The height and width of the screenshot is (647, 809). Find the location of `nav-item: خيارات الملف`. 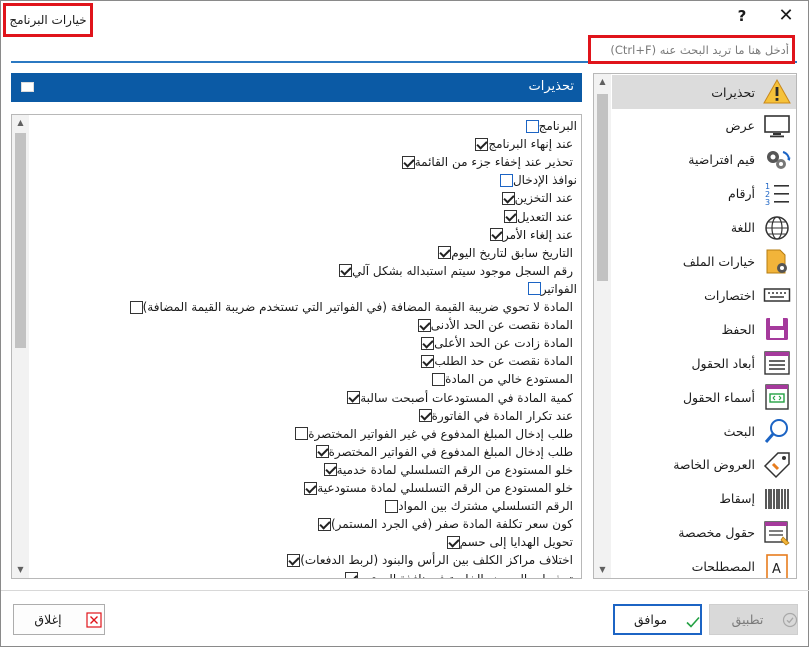

nav-item: خيارات الملف is located at coordinates (704, 262).